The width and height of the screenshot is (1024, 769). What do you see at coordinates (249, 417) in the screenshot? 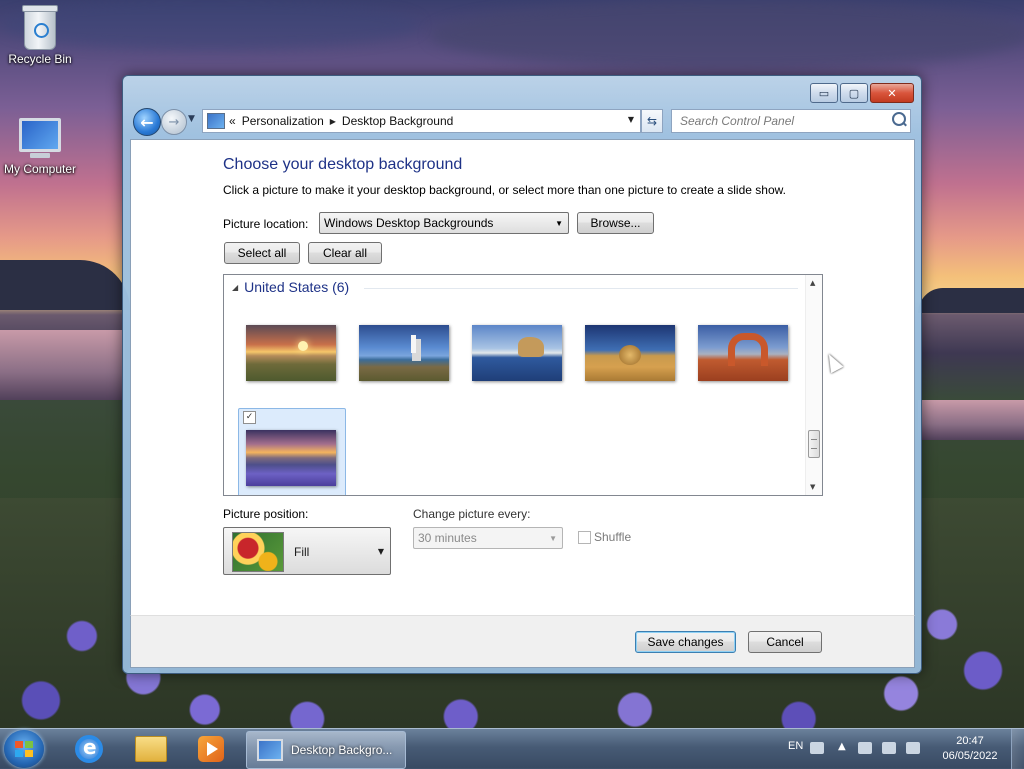
I see `picture-select-checkbox: ✓` at bounding box center [249, 417].